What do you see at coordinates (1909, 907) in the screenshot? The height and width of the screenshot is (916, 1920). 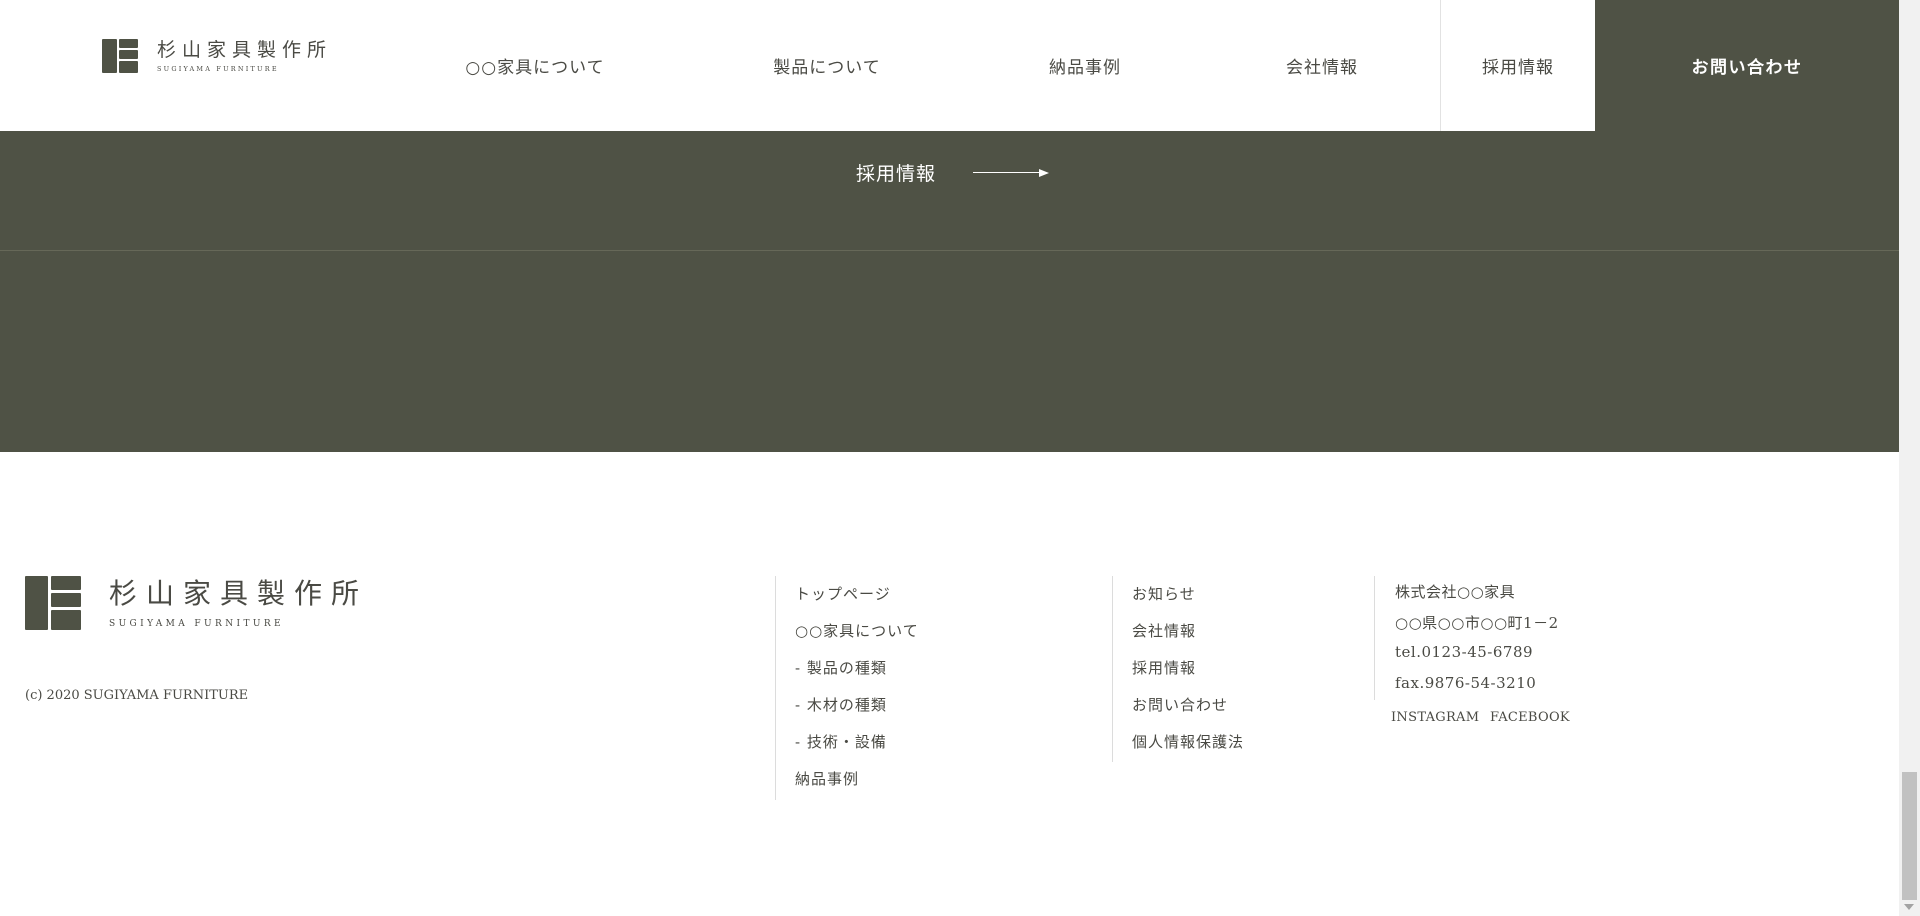 I see `scroll-down-arrow-icon` at bounding box center [1909, 907].